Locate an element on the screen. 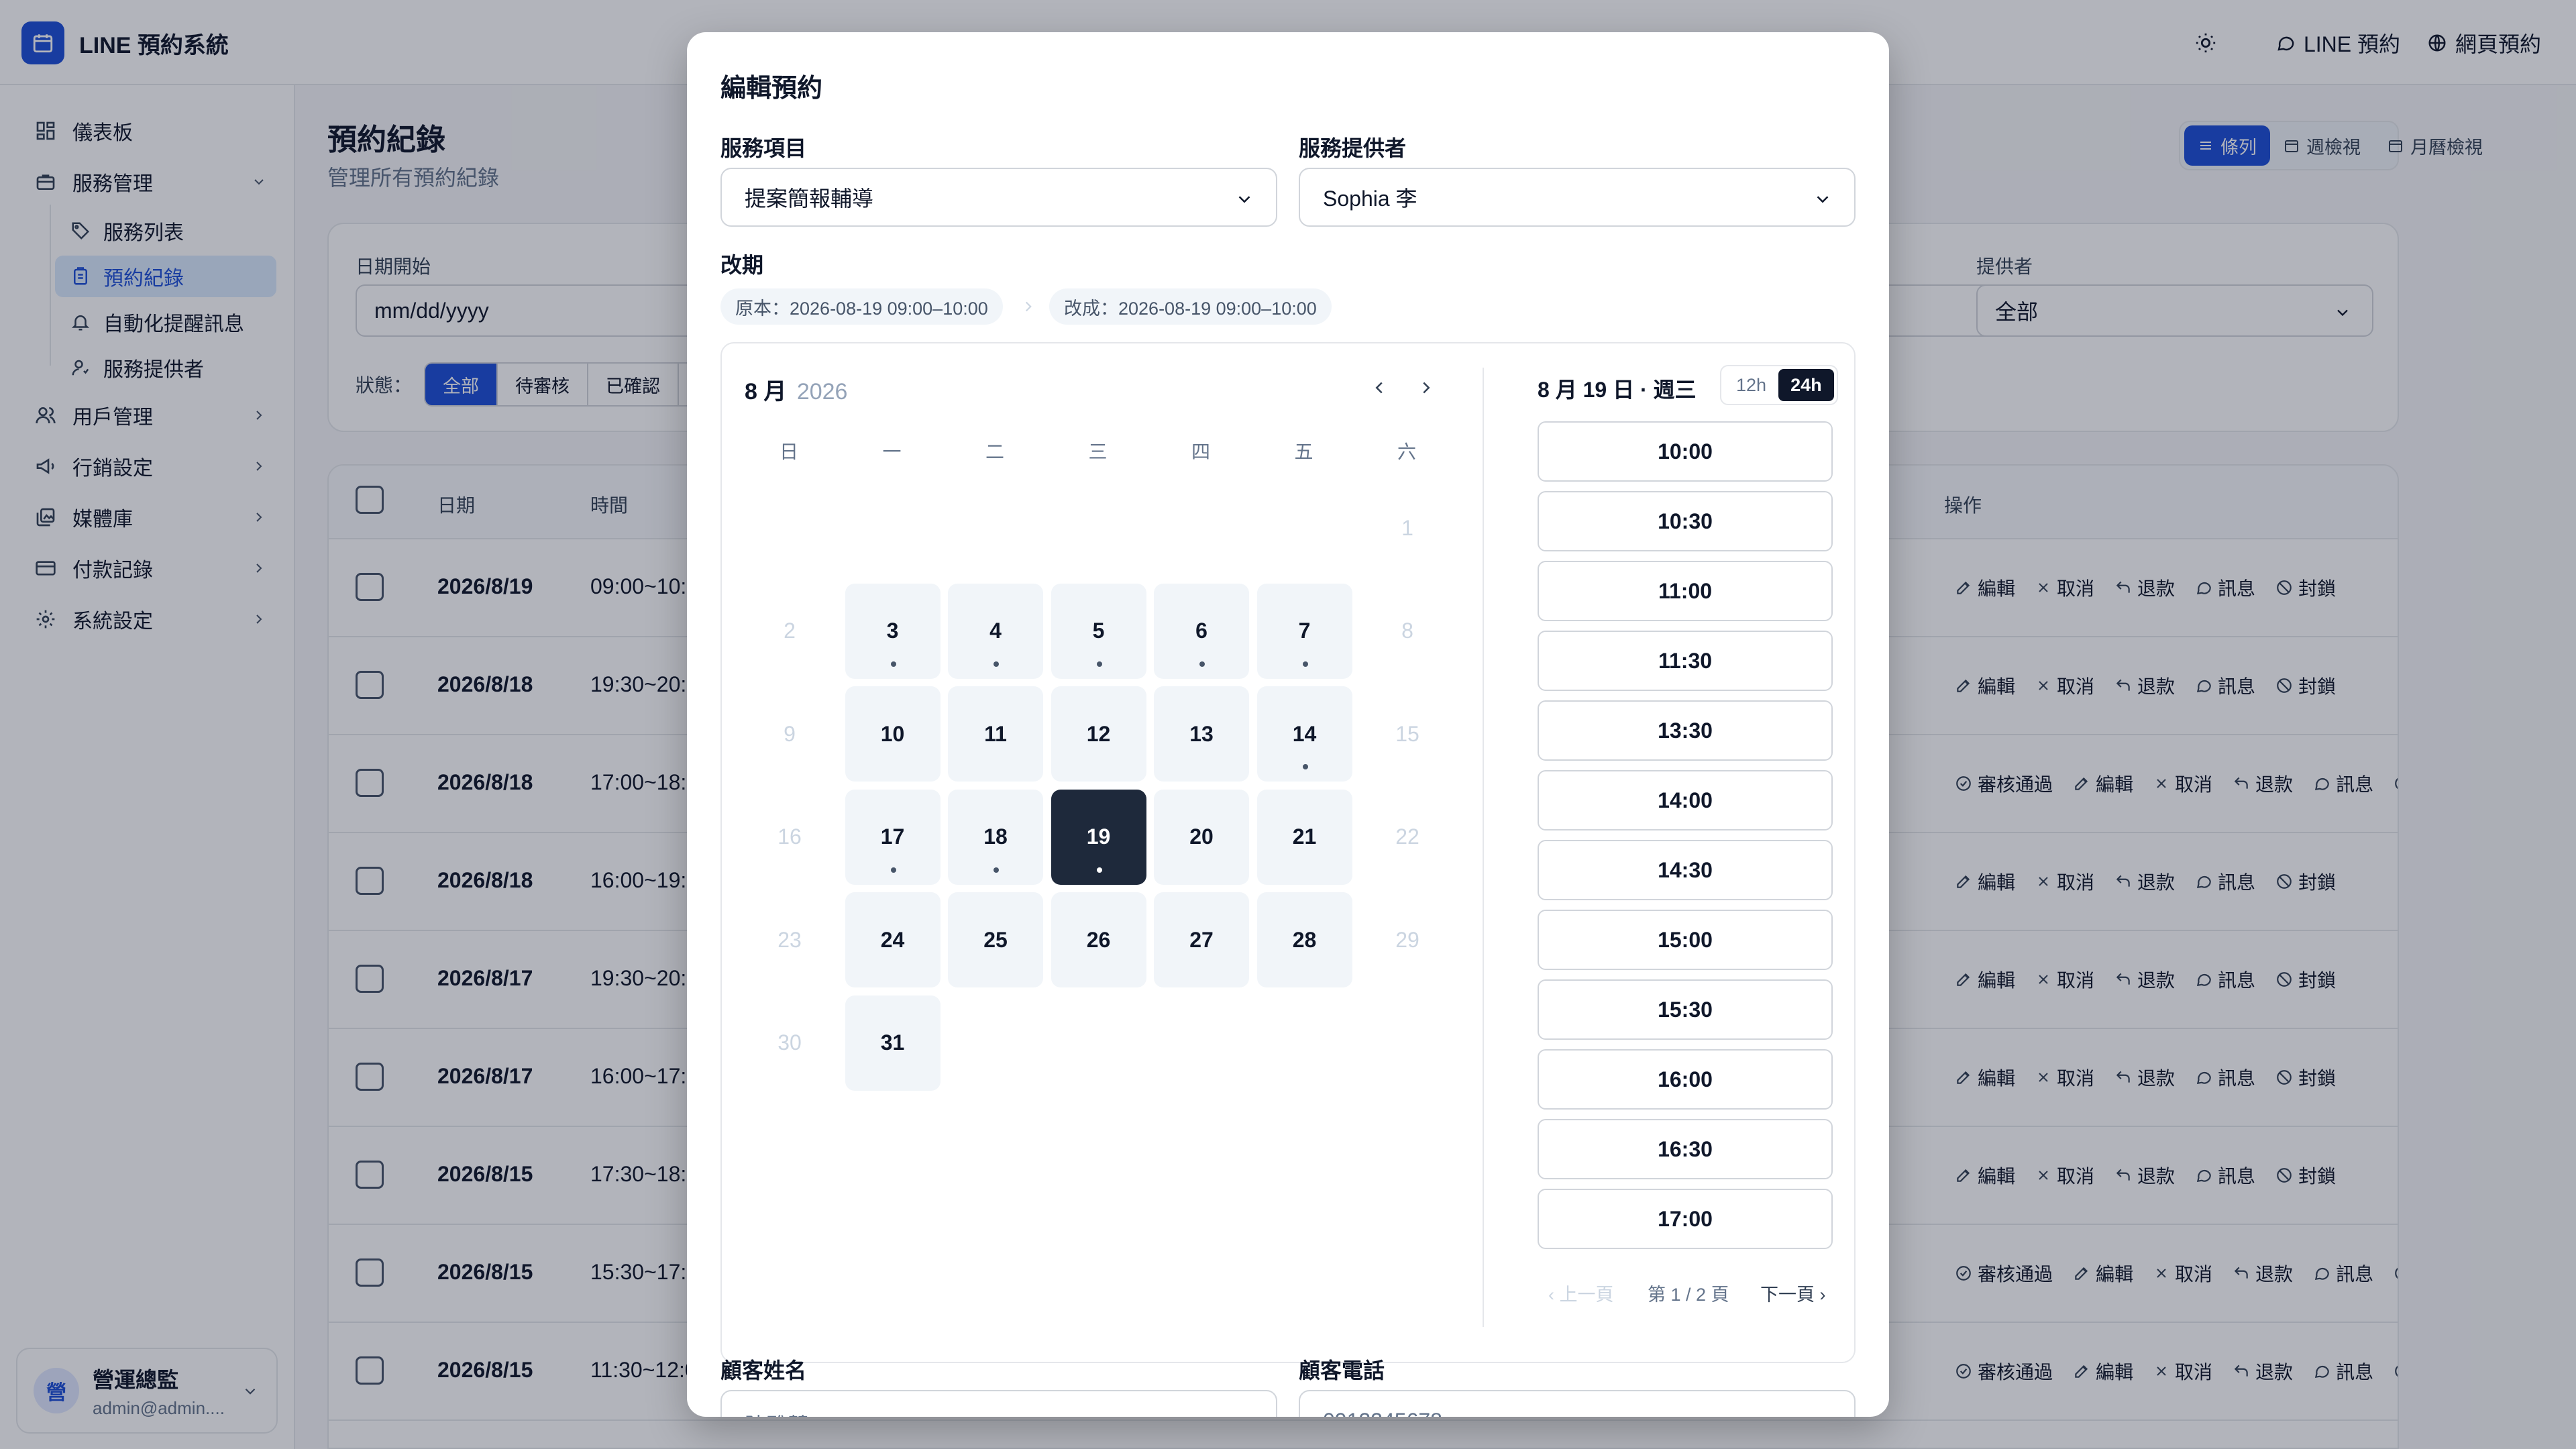 The width and height of the screenshot is (2576, 1449). day-number: 17 is located at coordinates (892, 836).